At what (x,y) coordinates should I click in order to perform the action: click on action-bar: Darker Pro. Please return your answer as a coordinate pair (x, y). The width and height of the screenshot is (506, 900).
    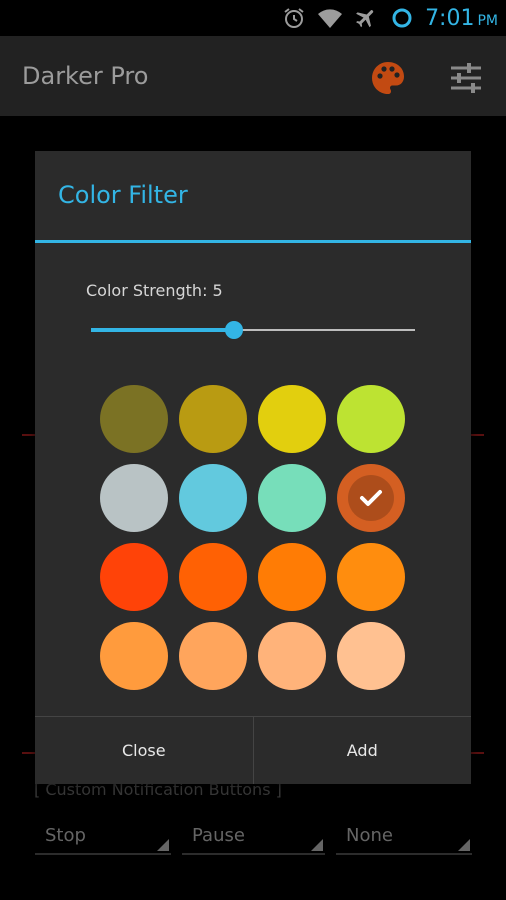
    Looking at the image, I should click on (253, 76).